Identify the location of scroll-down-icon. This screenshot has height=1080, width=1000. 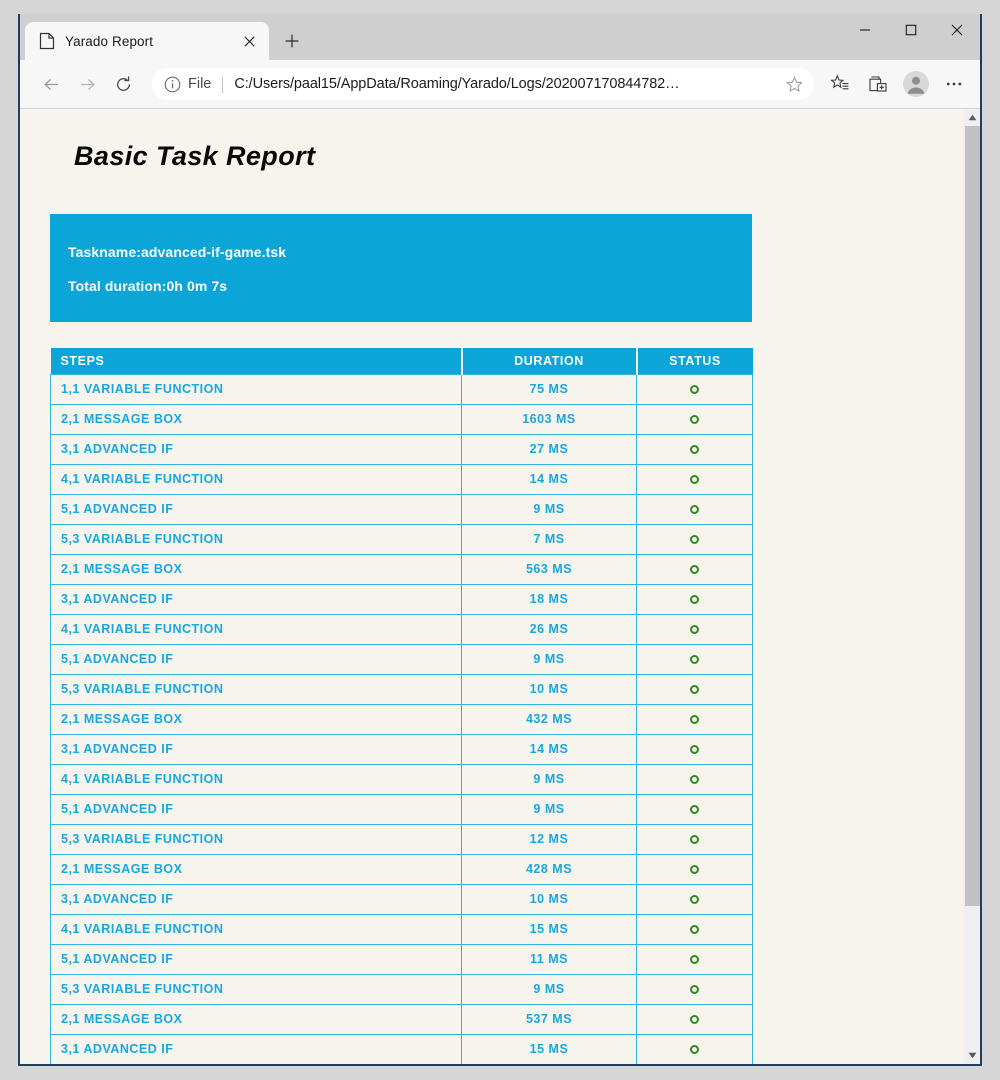
(972, 1055).